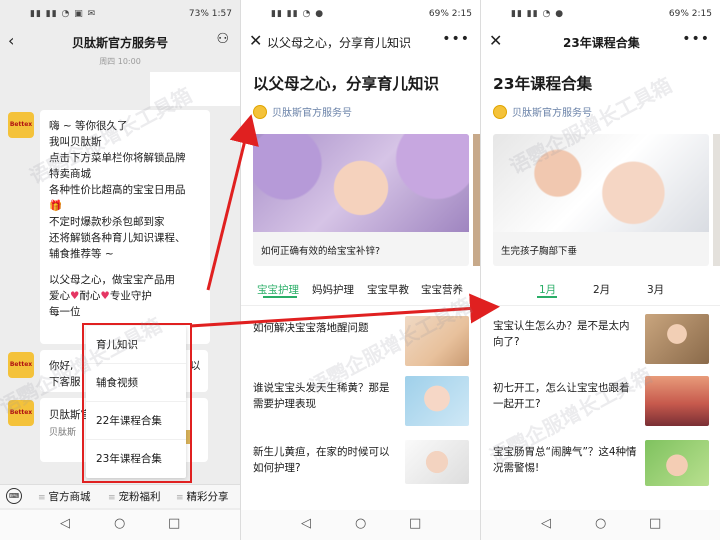 The image size is (720, 540). I want to click on tab-early-education: 宝宝早教, so click(388, 289).